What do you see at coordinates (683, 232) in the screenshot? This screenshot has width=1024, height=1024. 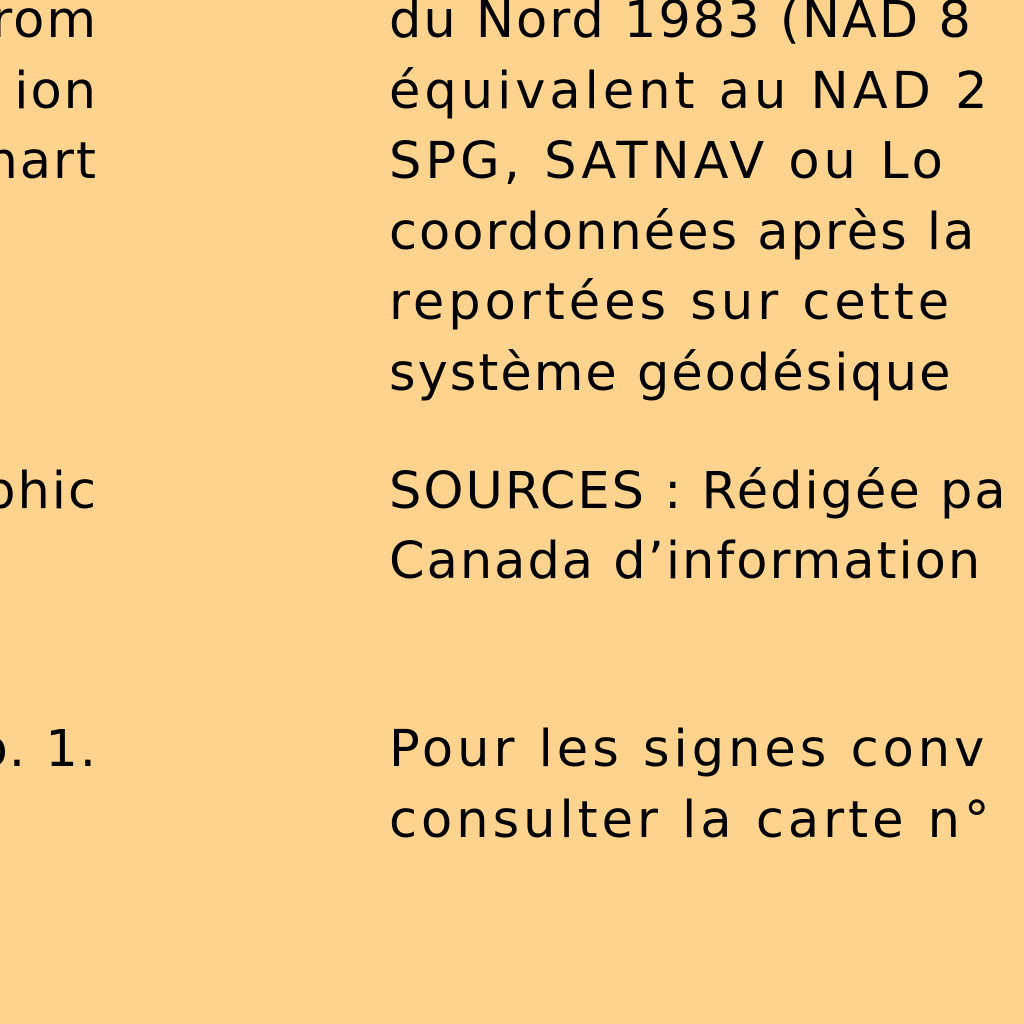 I see `datum-note-line: coordonnées après la` at bounding box center [683, 232].